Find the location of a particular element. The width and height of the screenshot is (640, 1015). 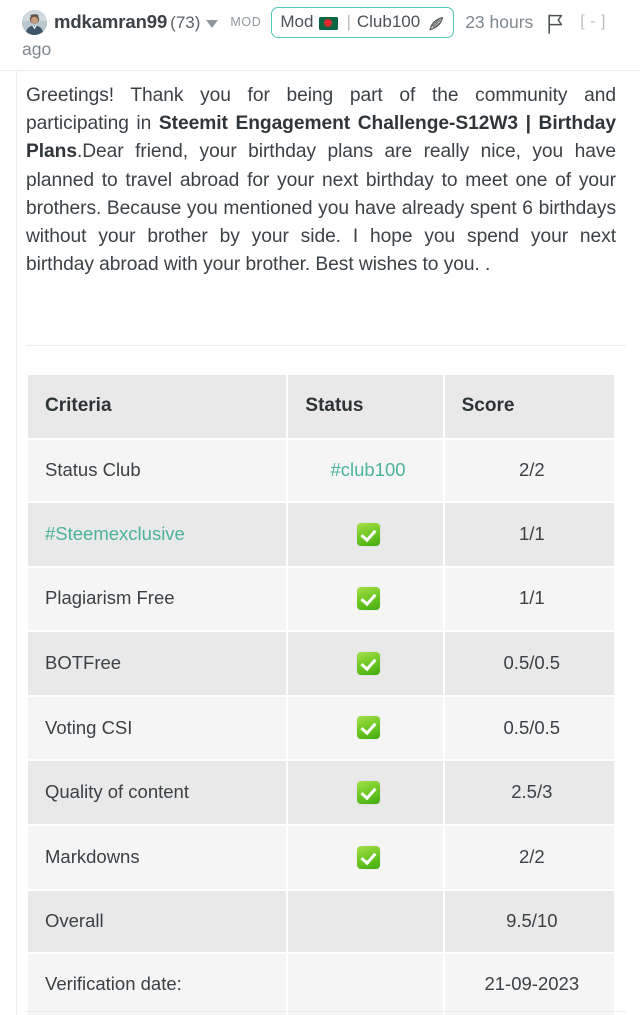

cell-status: #club100 is located at coordinates (365, 470).